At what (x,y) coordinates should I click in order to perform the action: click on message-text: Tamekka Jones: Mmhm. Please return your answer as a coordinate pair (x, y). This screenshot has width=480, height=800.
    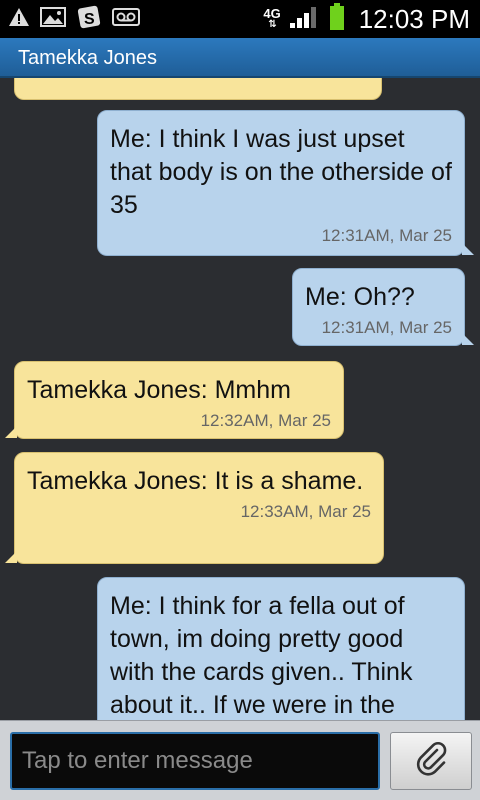
    Looking at the image, I should click on (159, 390).